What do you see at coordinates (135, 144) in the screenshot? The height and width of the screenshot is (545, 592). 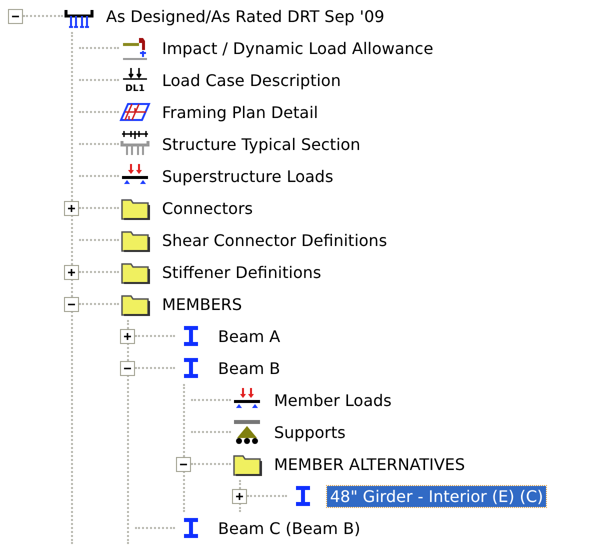 I see `typical-section-icon` at bounding box center [135, 144].